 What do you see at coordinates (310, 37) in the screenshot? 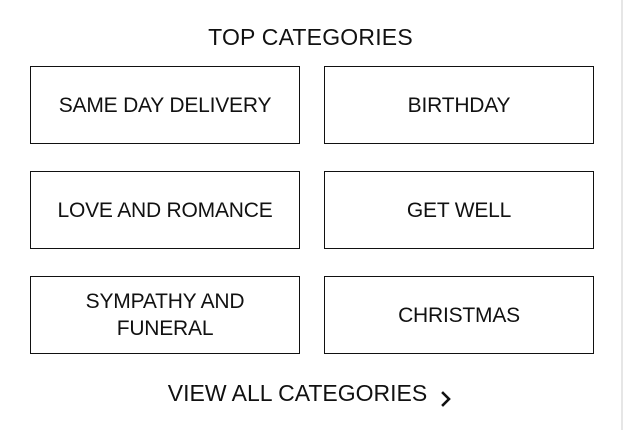
I see `section-title: TOP CATEGORIES` at bounding box center [310, 37].